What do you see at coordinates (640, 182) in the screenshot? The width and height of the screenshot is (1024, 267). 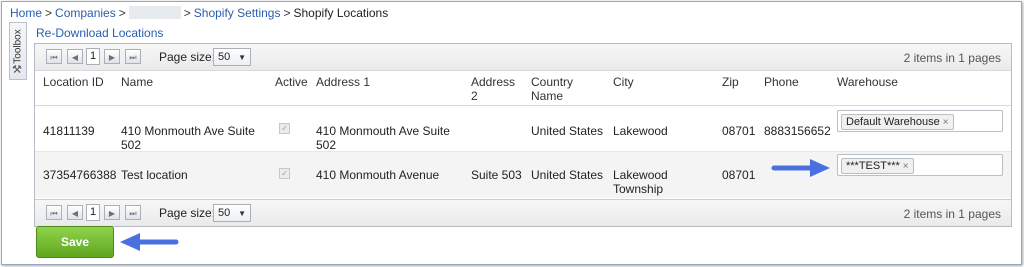 I see `cell-city: Lakewood Township` at bounding box center [640, 182].